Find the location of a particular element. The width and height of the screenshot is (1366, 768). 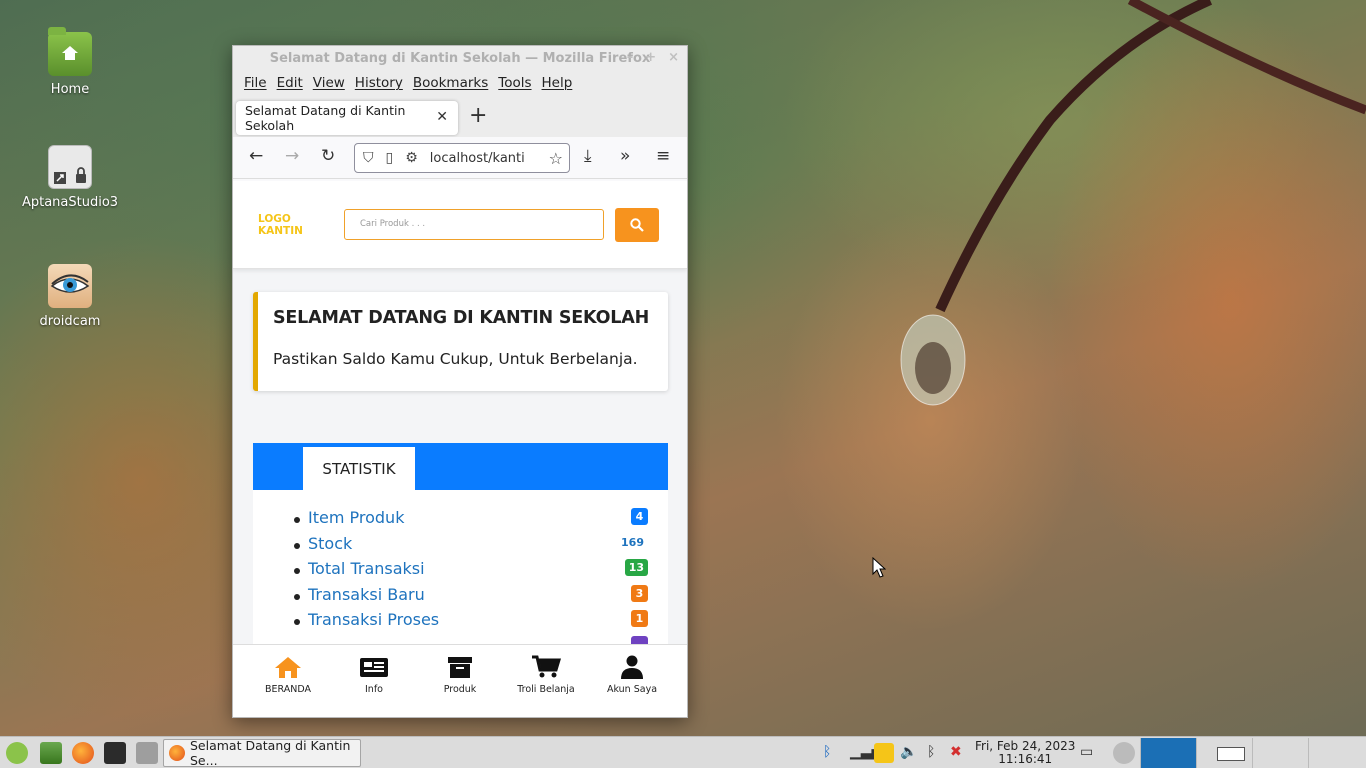

stats-item-transaksi-baru: Transaksi Baru 3 is located at coordinates (481, 597).